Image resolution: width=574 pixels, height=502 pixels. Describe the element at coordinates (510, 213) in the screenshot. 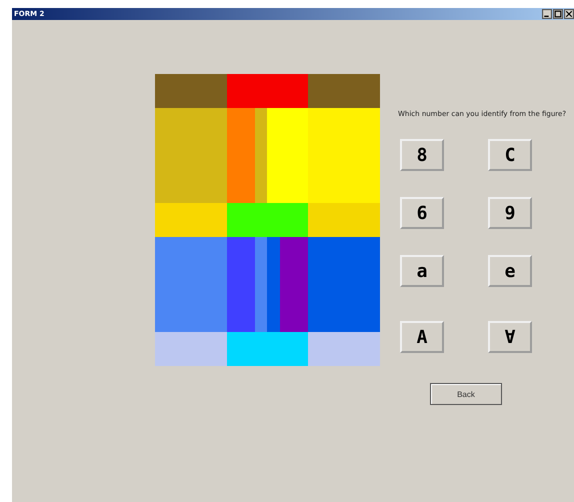

I see `answer-button: 9` at that location.